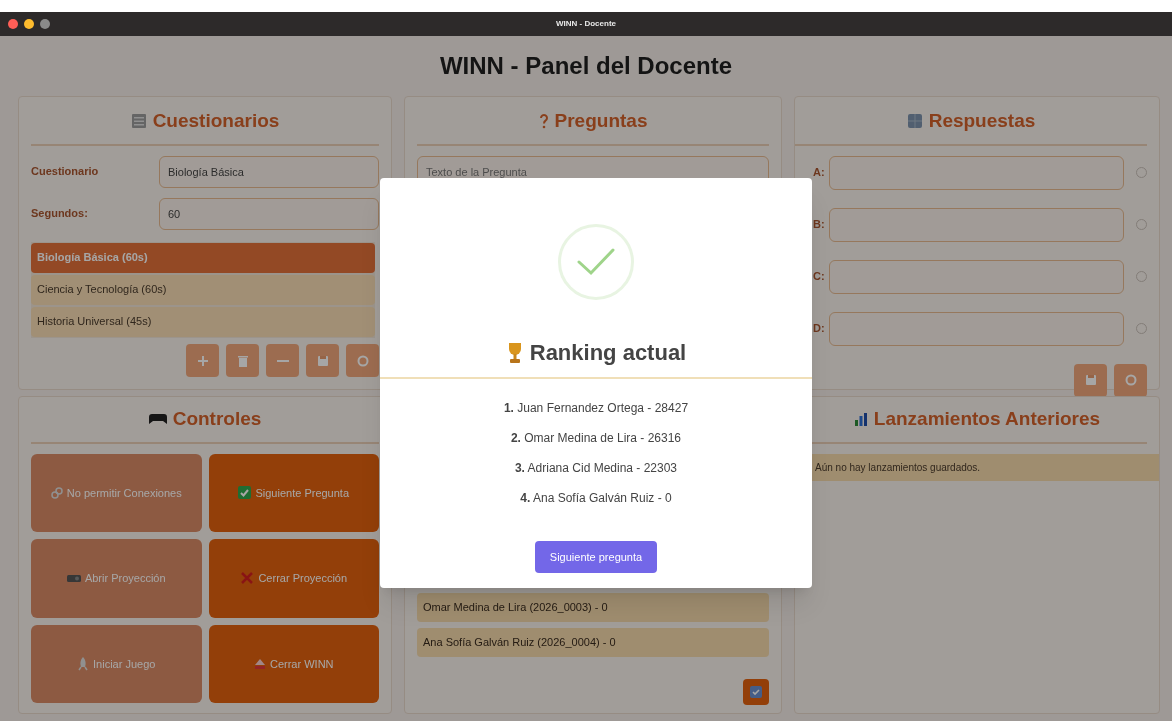  What do you see at coordinates (60, 214) in the screenshot?
I see `field-label: Segundos:` at bounding box center [60, 214].